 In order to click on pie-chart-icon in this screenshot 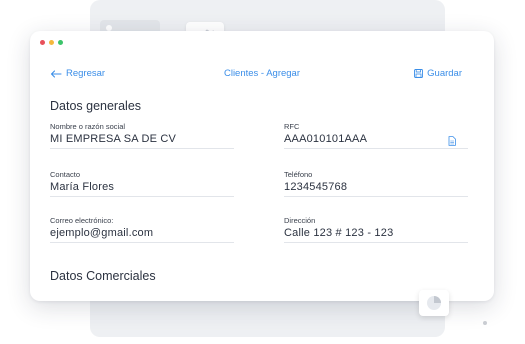, I will do `click(434, 303)`.